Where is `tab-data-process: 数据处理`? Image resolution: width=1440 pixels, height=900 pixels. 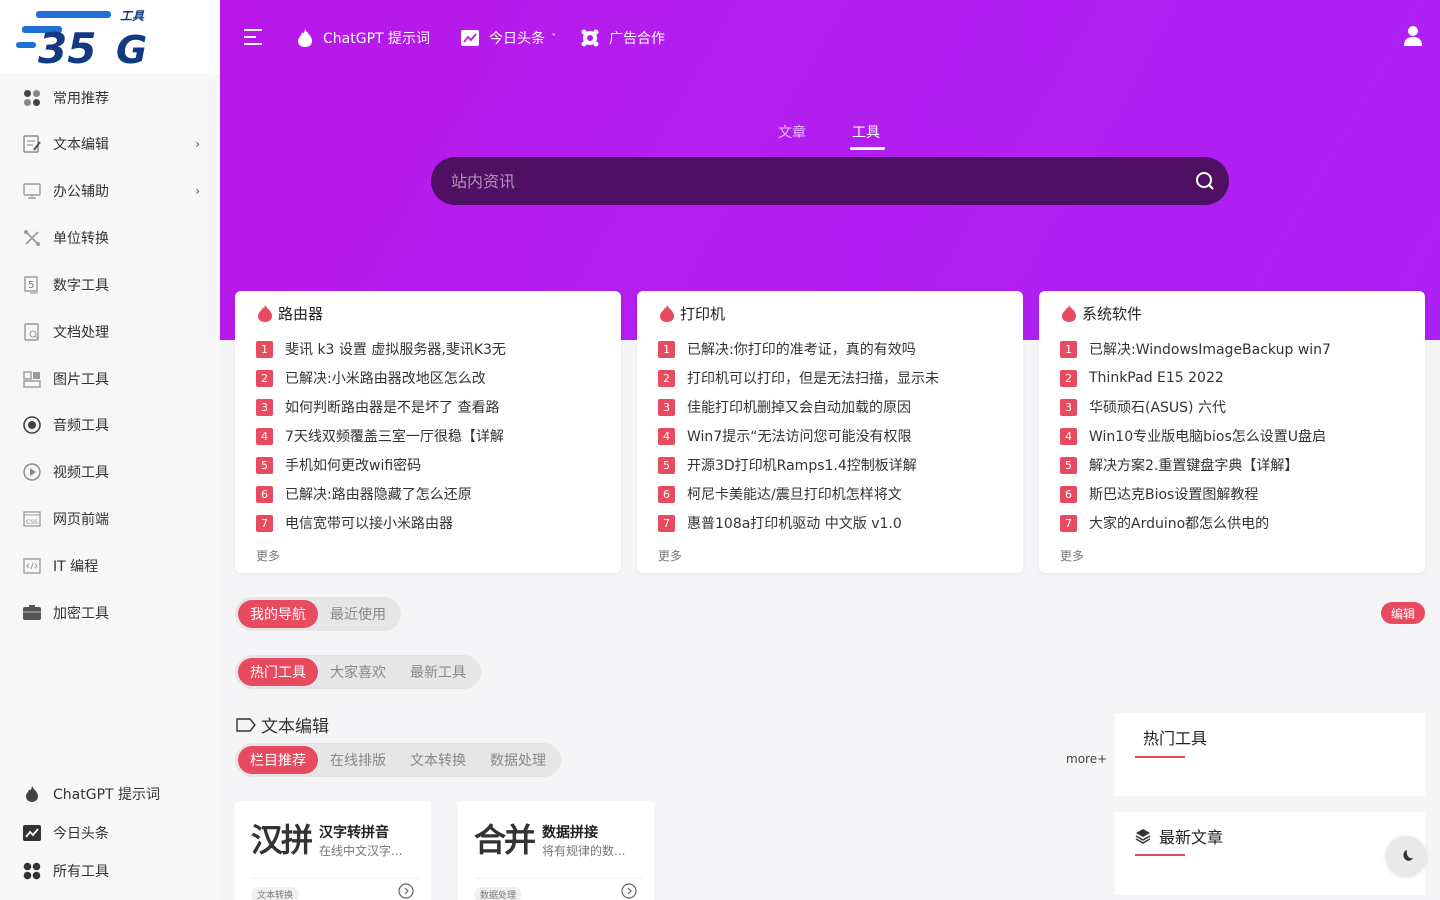 tab-data-process: 数据处理 is located at coordinates (518, 760).